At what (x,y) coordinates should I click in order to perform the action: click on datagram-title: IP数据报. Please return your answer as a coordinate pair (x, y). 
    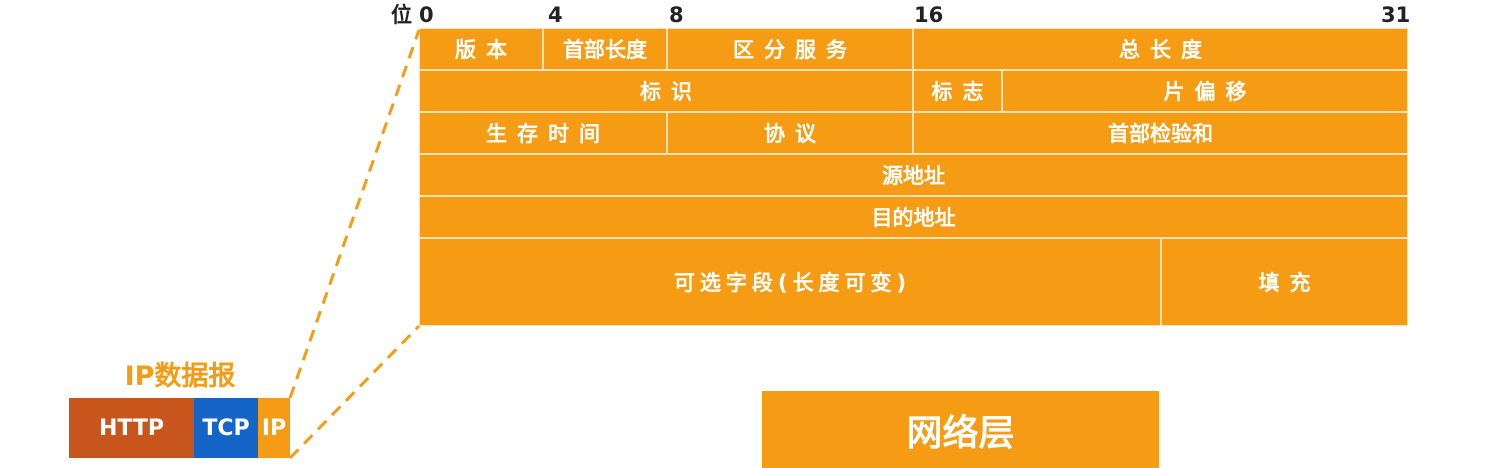
    Looking at the image, I should click on (180, 376).